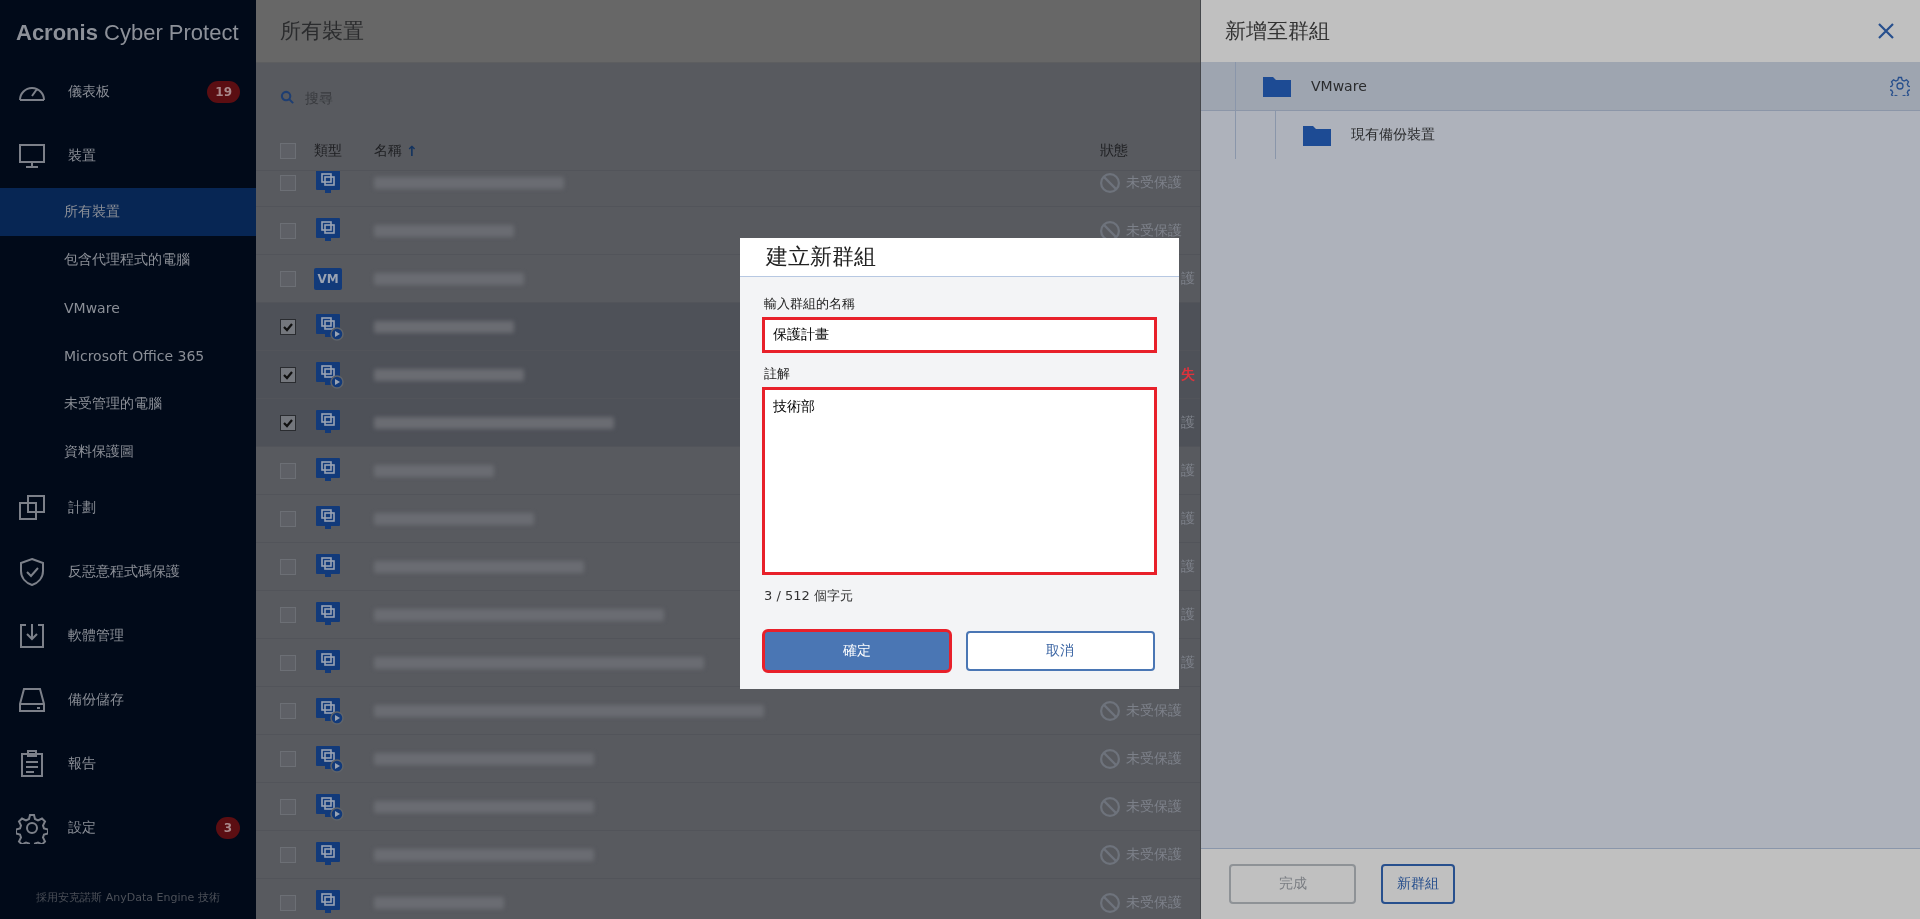  I want to click on nav-item: 儀表板 19, so click(128, 92).